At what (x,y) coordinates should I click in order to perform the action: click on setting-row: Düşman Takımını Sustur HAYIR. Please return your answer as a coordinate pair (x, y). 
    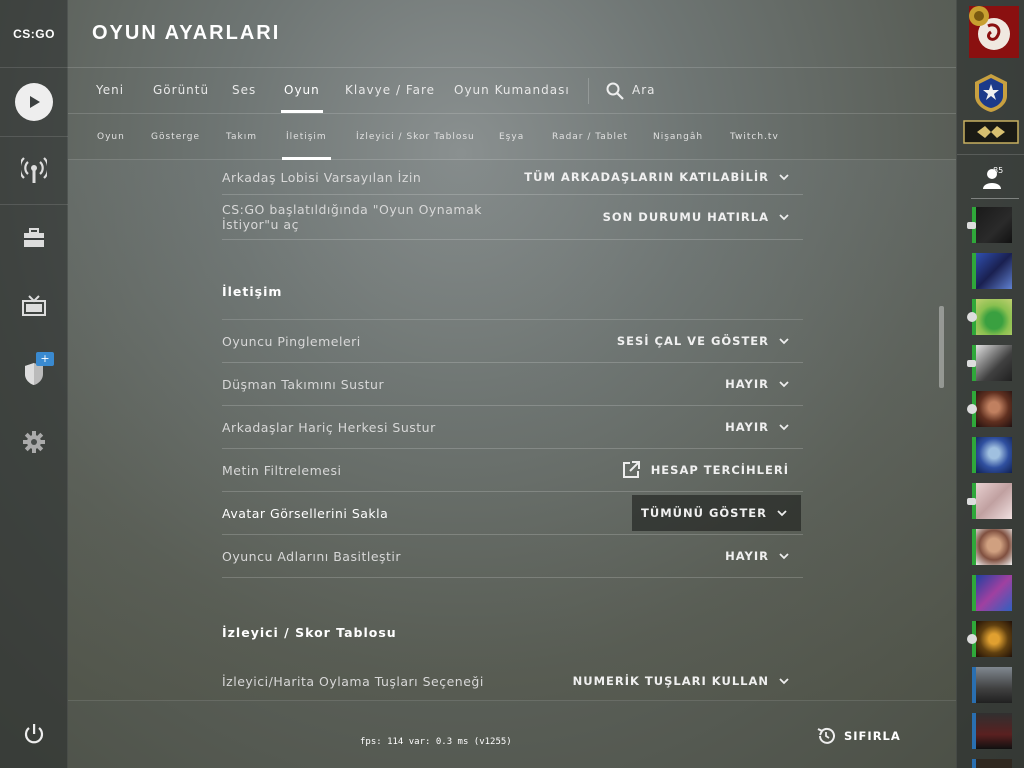
    Looking at the image, I should click on (512, 384).